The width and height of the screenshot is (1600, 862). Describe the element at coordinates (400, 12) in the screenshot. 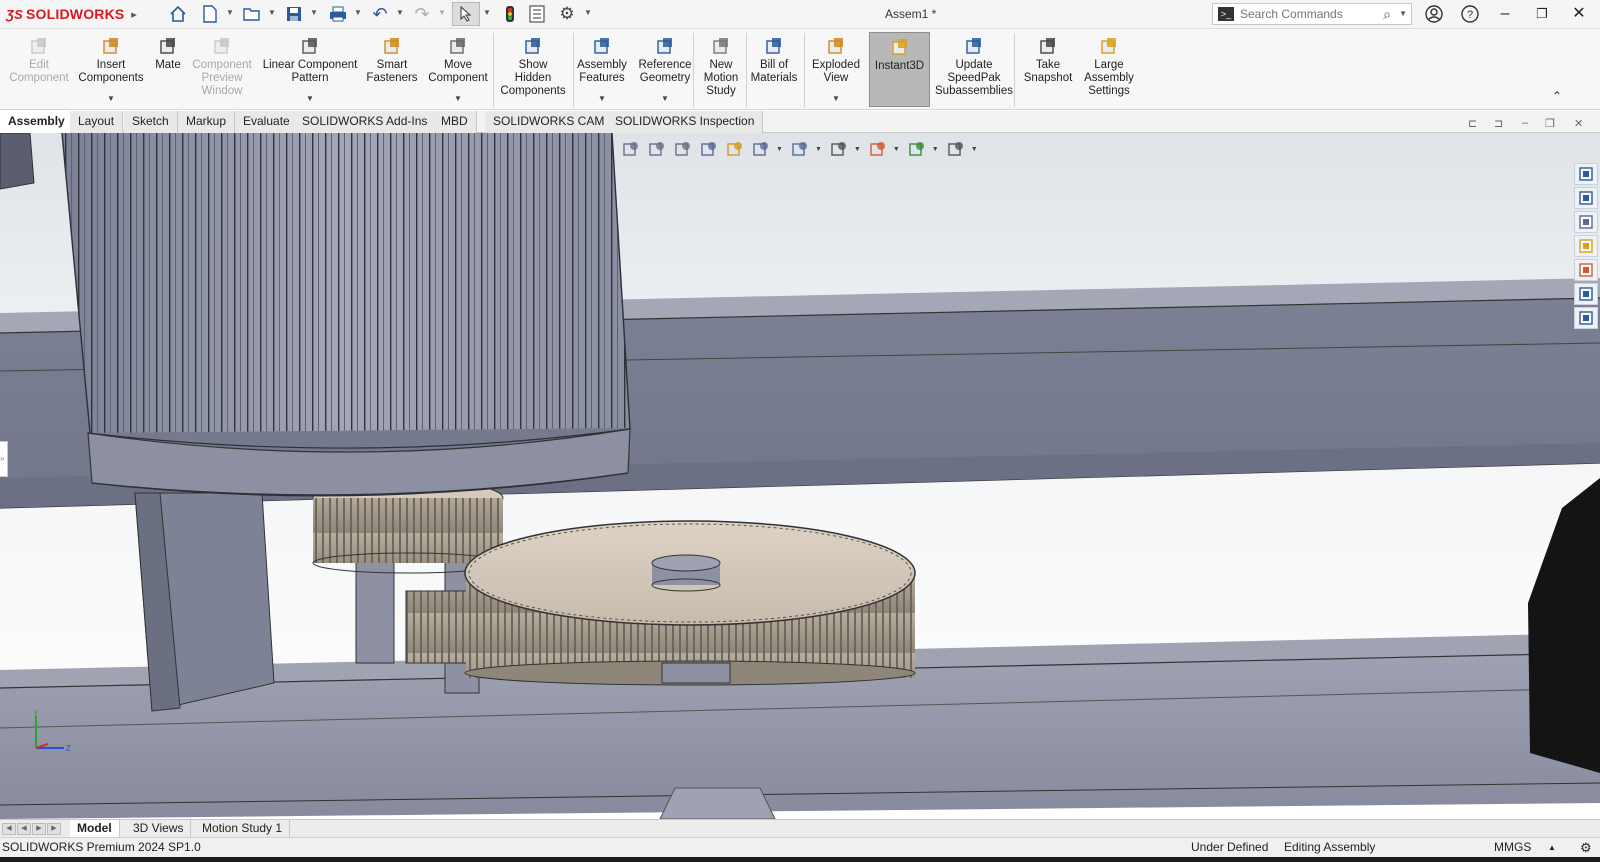

I see `undo-dropdown-icon: ▼` at that location.